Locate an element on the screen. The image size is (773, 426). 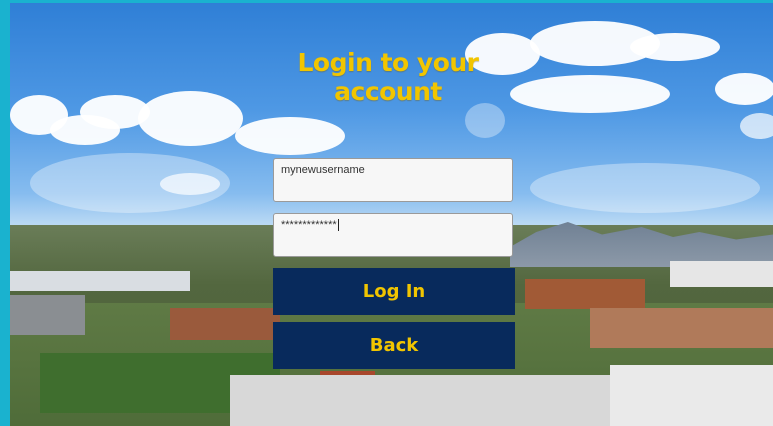
page-title: Login to your account is located at coordinates (388, 77).